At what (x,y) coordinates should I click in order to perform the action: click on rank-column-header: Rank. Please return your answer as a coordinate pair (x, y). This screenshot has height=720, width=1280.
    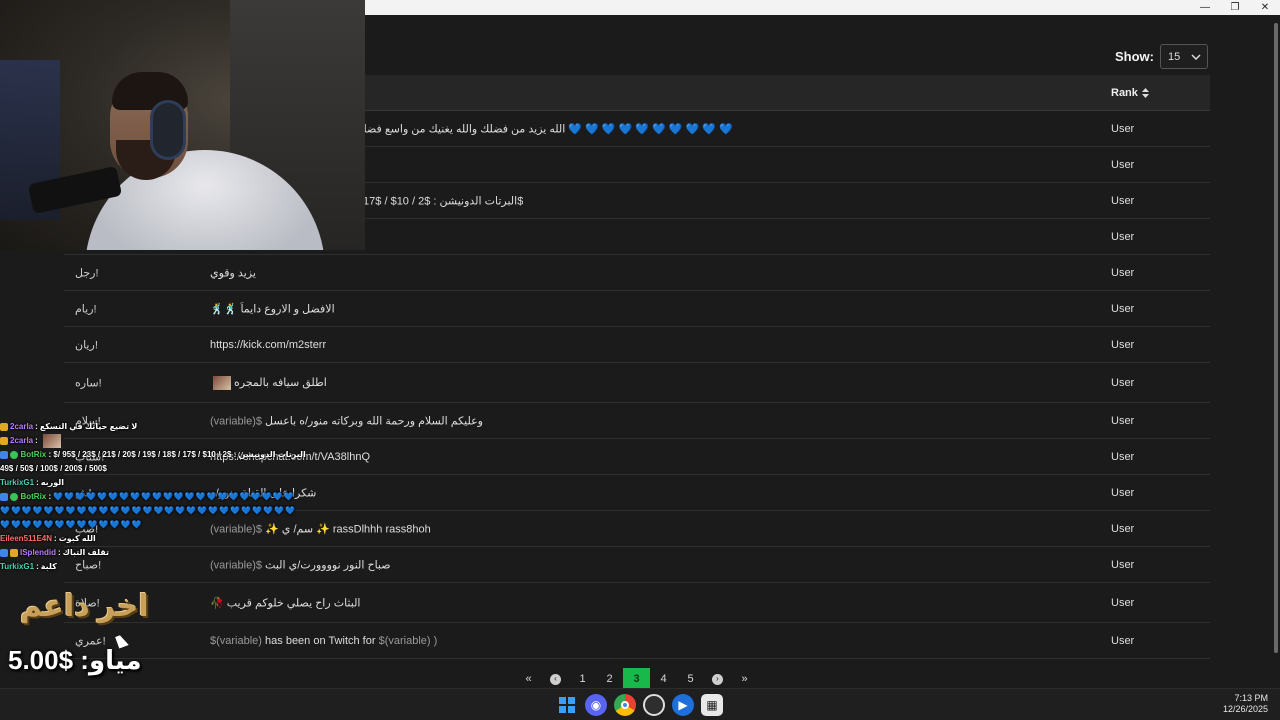
    Looking at the image, I should click on (1130, 93).